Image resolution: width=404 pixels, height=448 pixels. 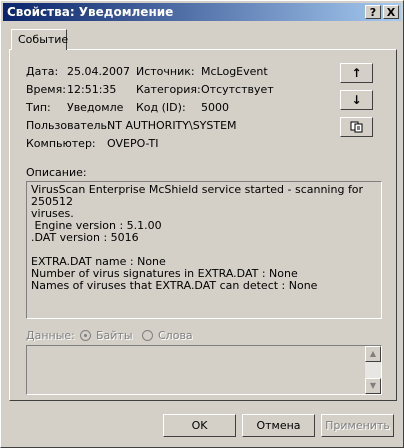 What do you see at coordinates (204, 370) in the screenshot?
I see `data-box: ▲ ▼` at bounding box center [204, 370].